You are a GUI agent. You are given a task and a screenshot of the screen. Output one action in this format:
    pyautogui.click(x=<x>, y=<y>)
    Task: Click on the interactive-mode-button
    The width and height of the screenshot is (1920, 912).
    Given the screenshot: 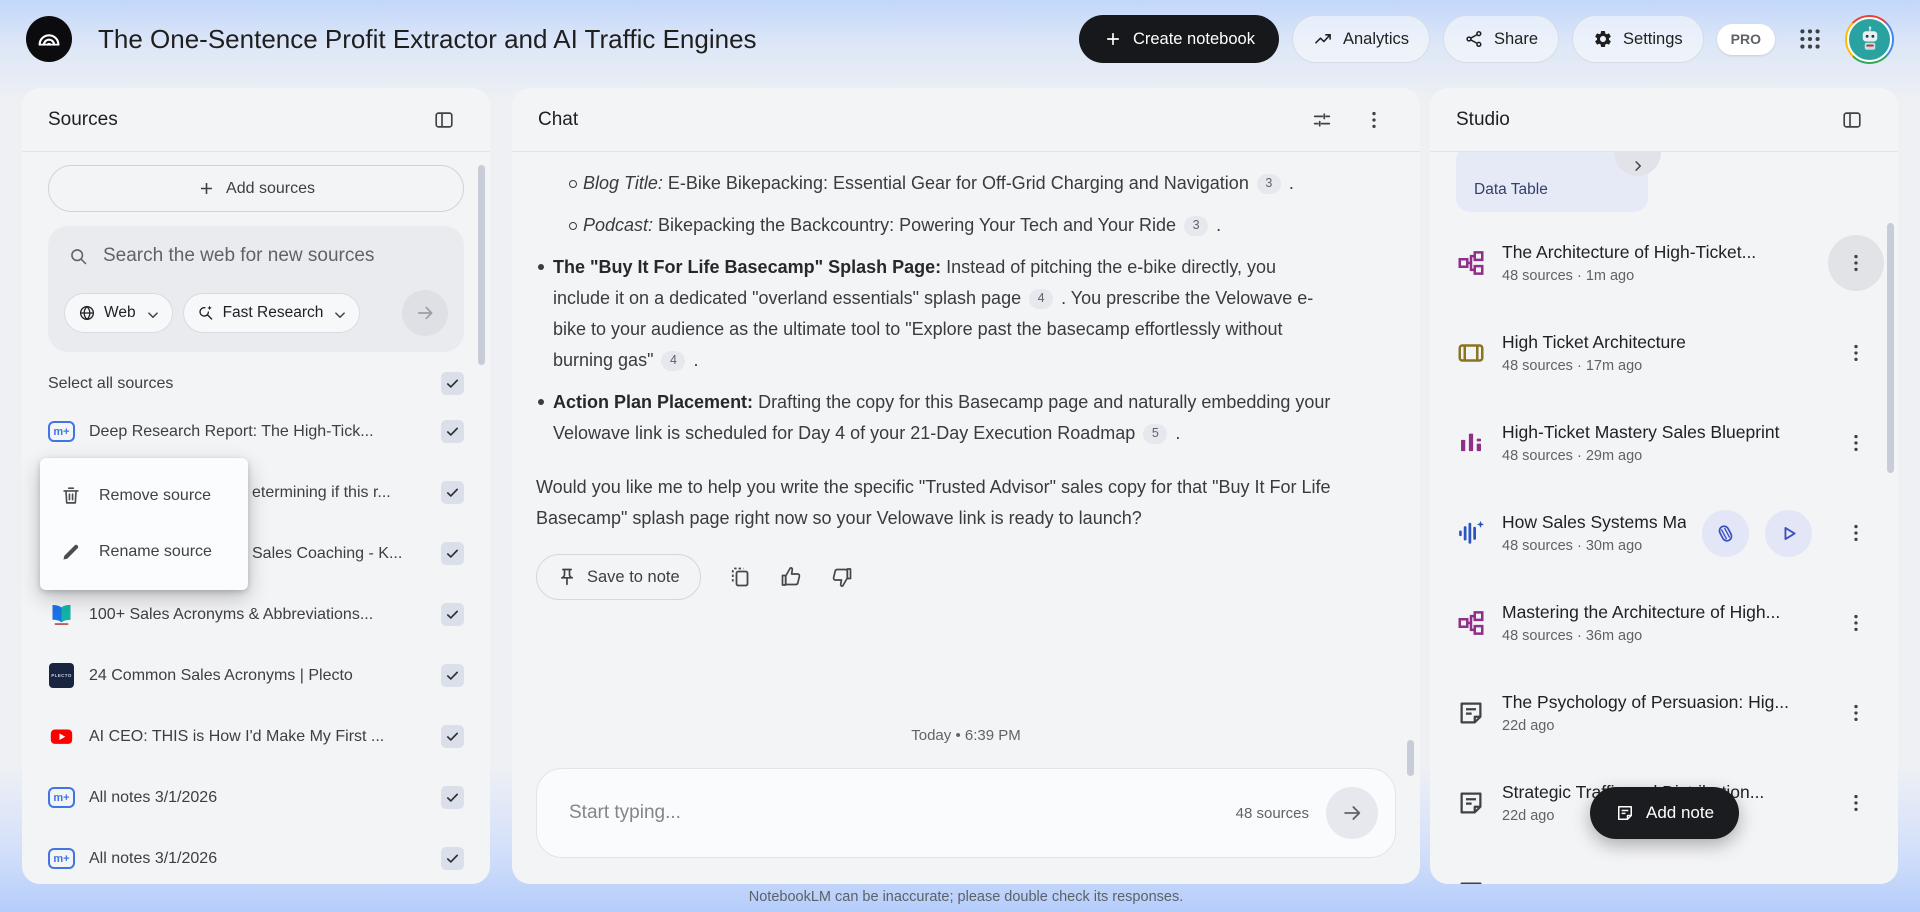 What is the action you would take?
    pyautogui.click(x=1725, y=533)
    